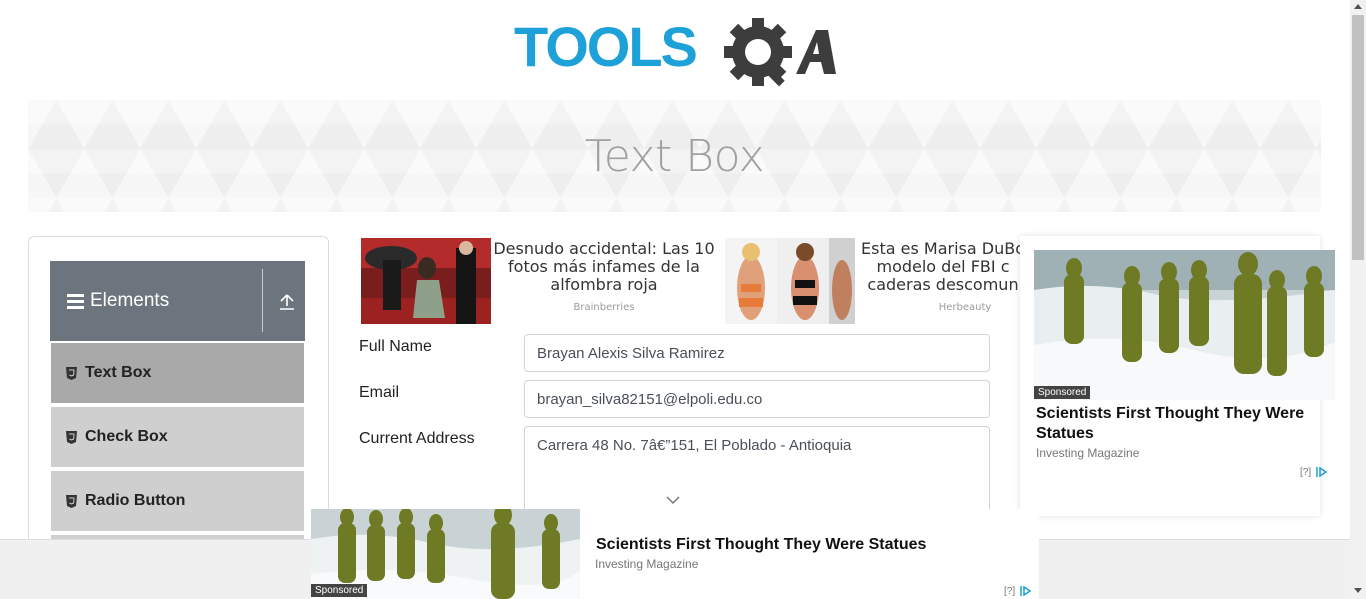 Image resolution: width=1366 pixels, height=599 pixels. What do you see at coordinates (1358, 6) in the screenshot?
I see `scroll-up-arrow-icon` at bounding box center [1358, 6].